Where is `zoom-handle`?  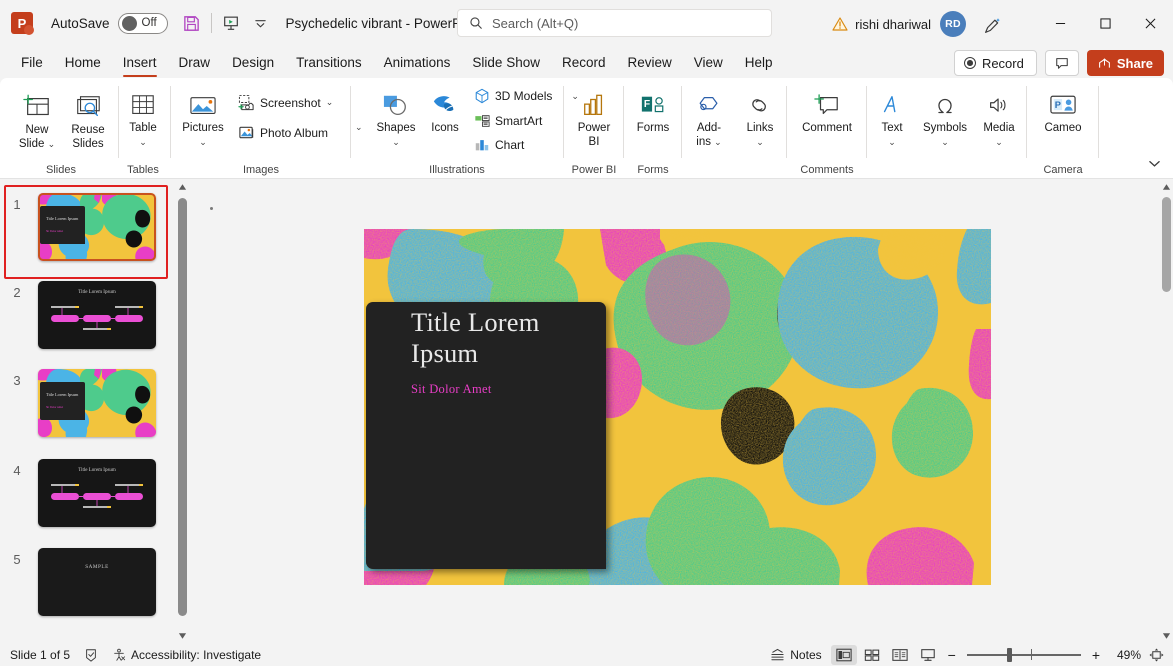 zoom-handle is located at coordinates (1009, 655).